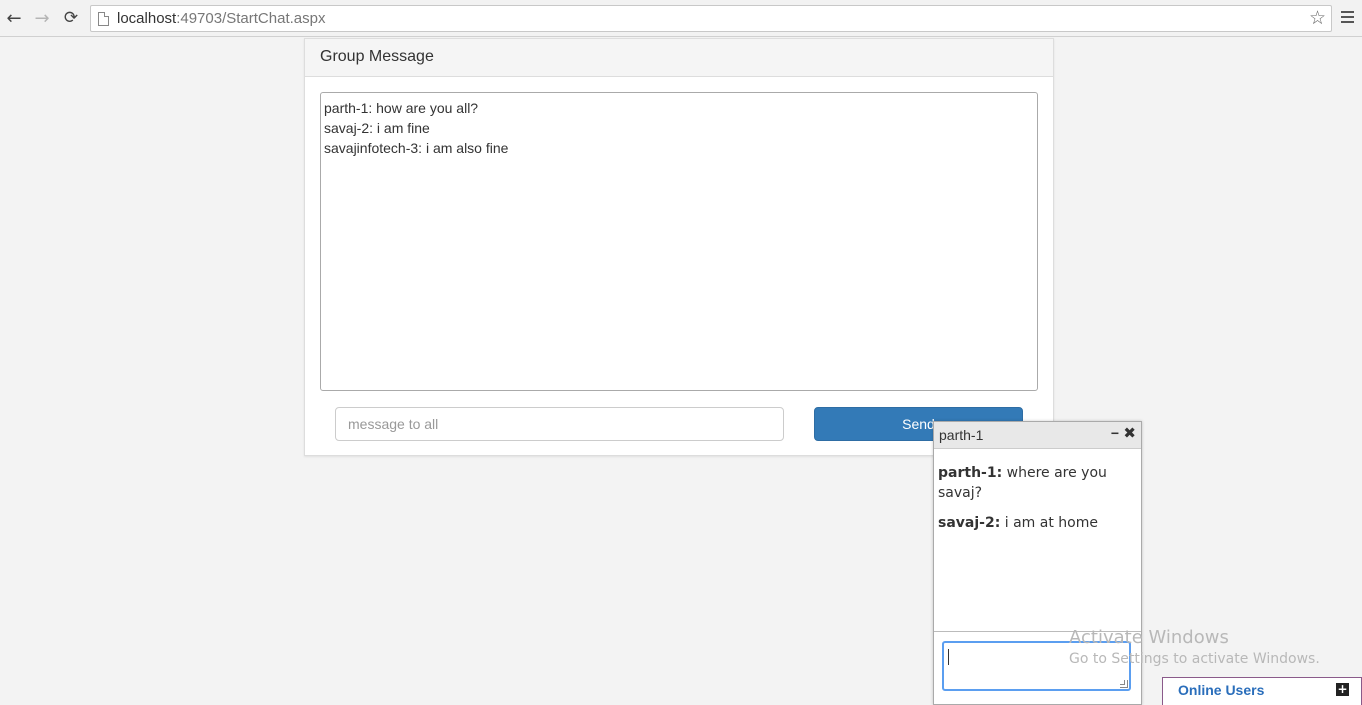 This screenshot has height=705, width=1362. What do you see at coordinates (711, 18) in the screenshot?
I see `address-bar: localhost:49703/StartChat.aspx ☆` at bounding box center [711, 18].